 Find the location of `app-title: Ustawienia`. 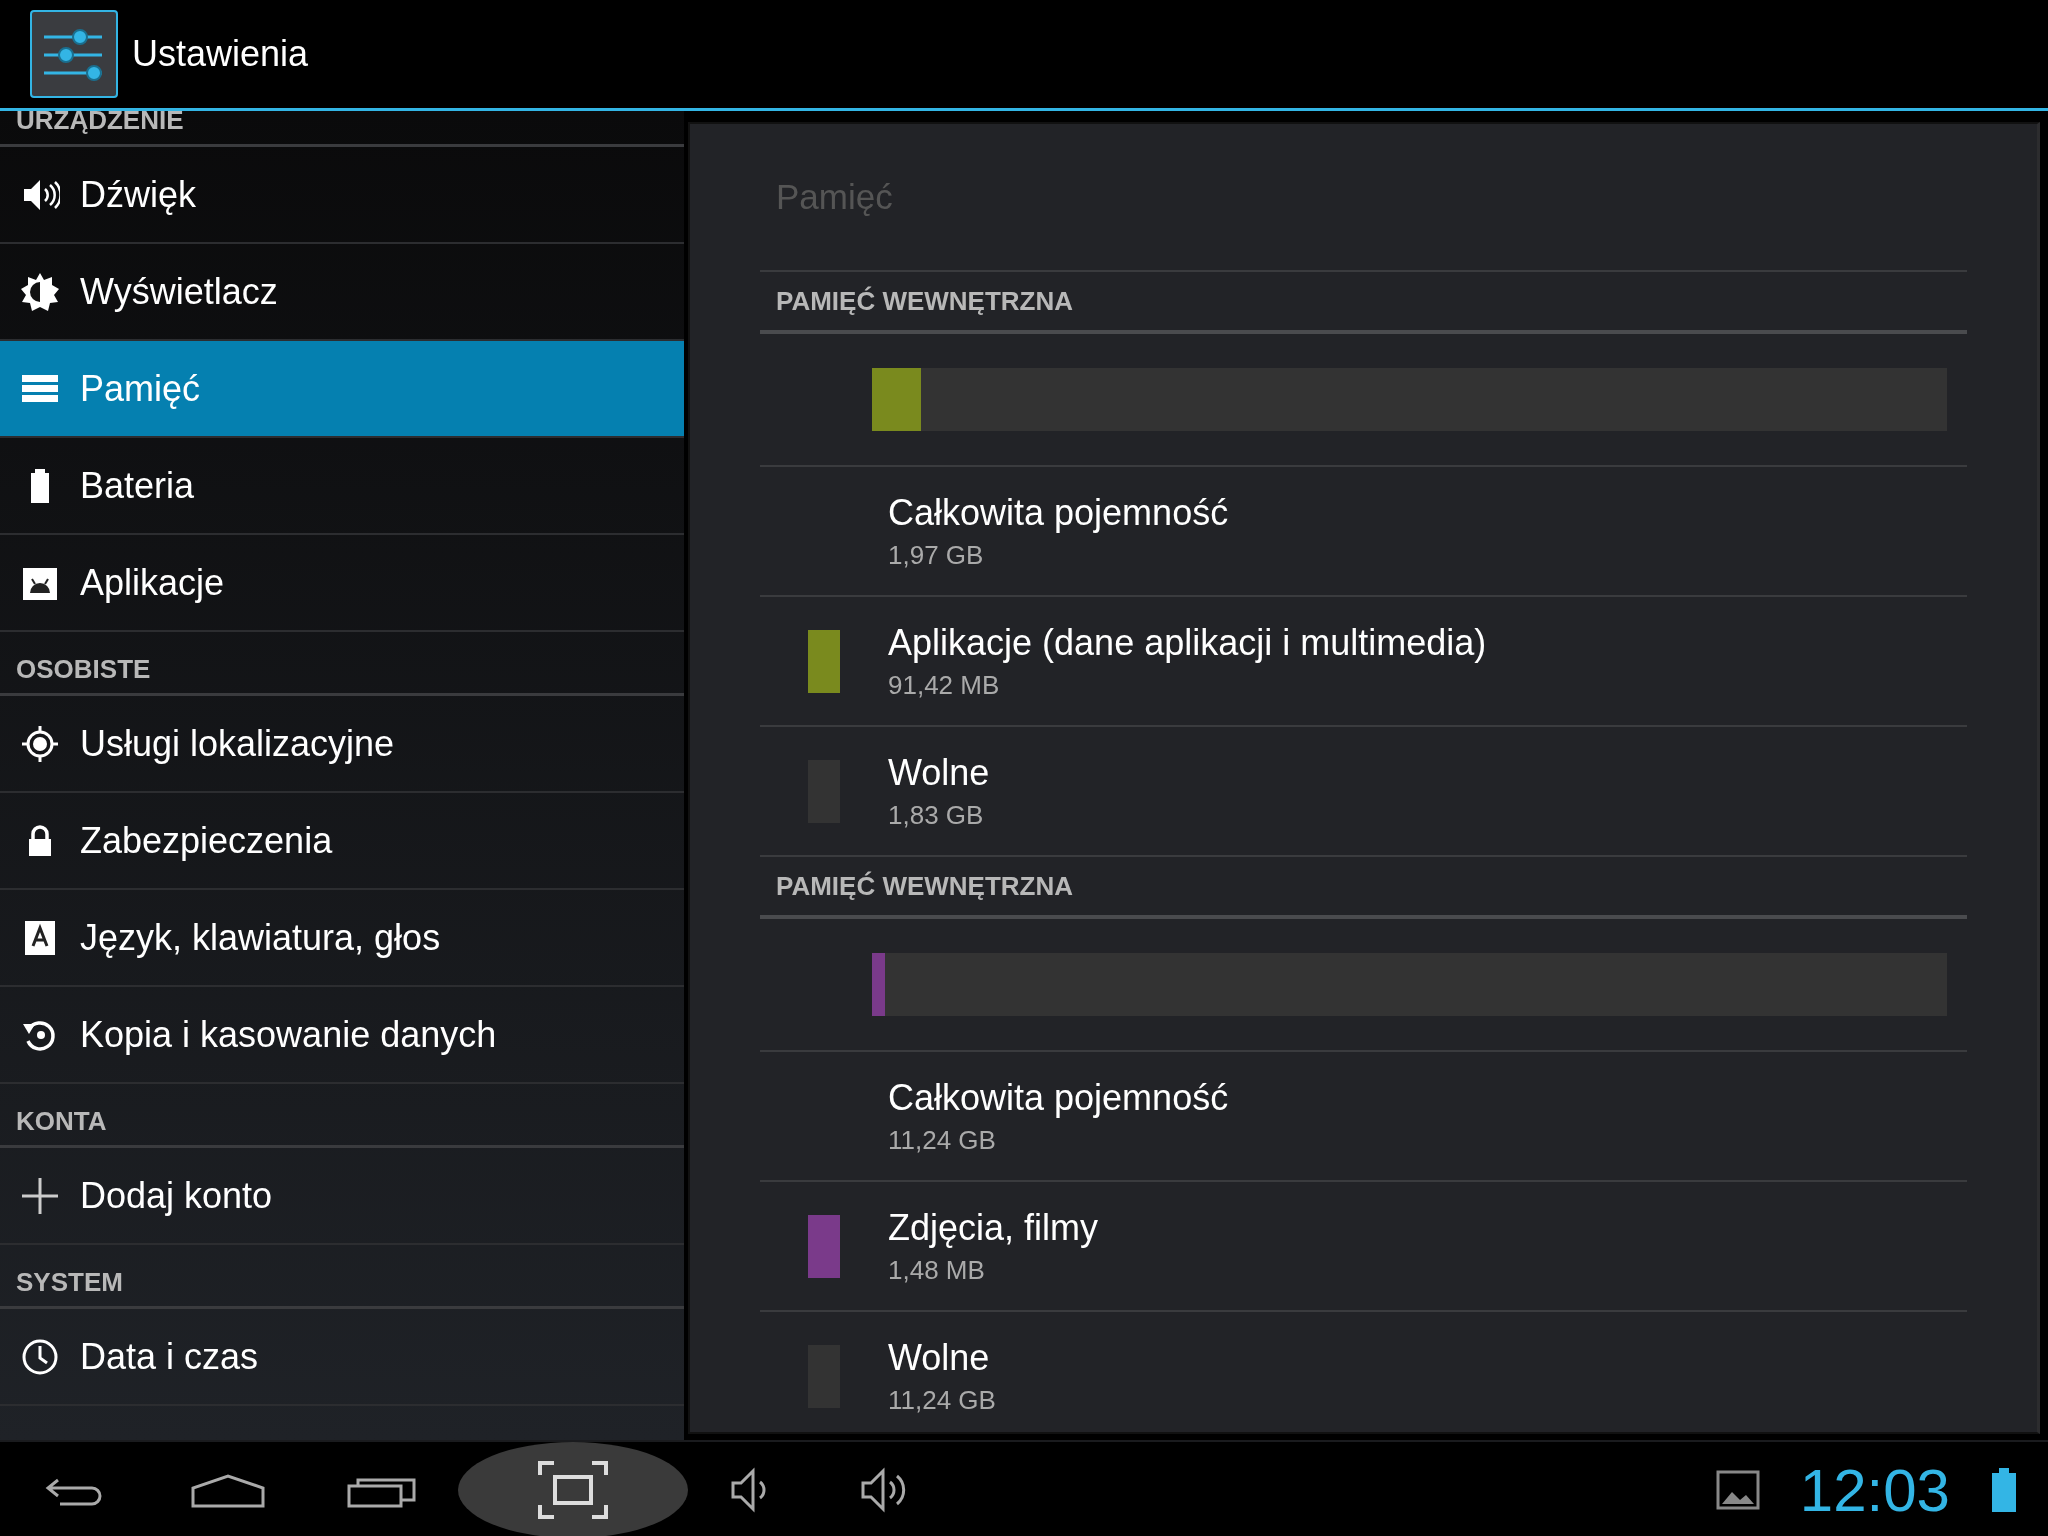

app-title: Ustawienia is located at coordinates (220, 54).